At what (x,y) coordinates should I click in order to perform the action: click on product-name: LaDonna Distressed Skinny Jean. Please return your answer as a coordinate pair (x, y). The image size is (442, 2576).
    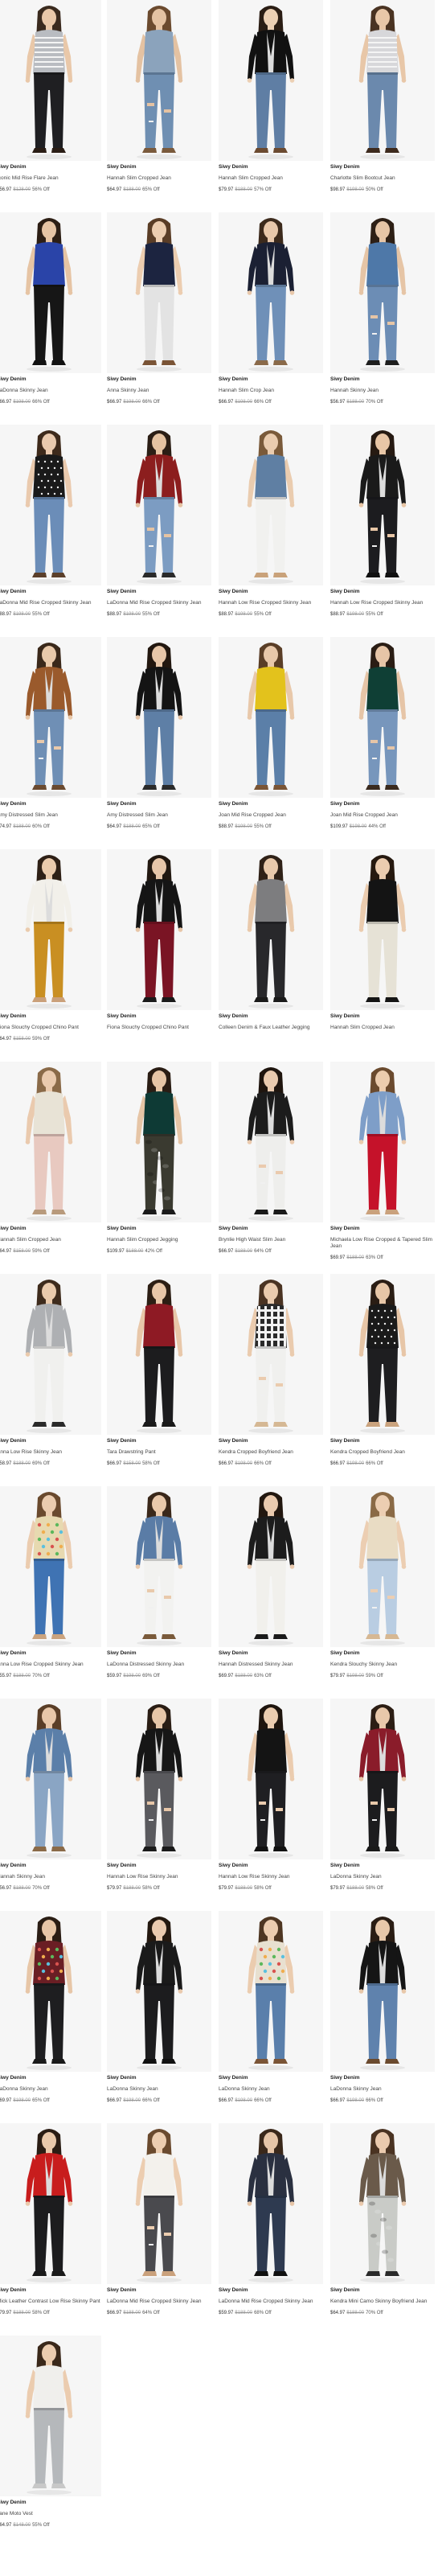
    Looking at the image, I should click on (159, 1665).